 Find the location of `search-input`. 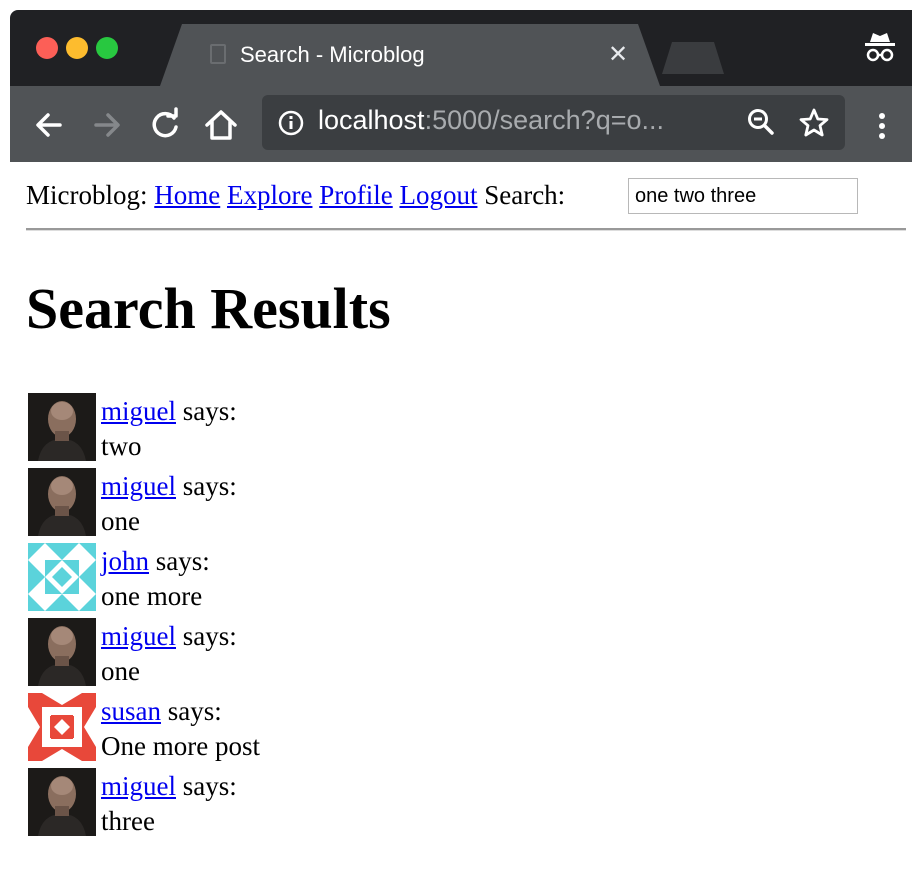

search-input is located at coordinates (743, 196).